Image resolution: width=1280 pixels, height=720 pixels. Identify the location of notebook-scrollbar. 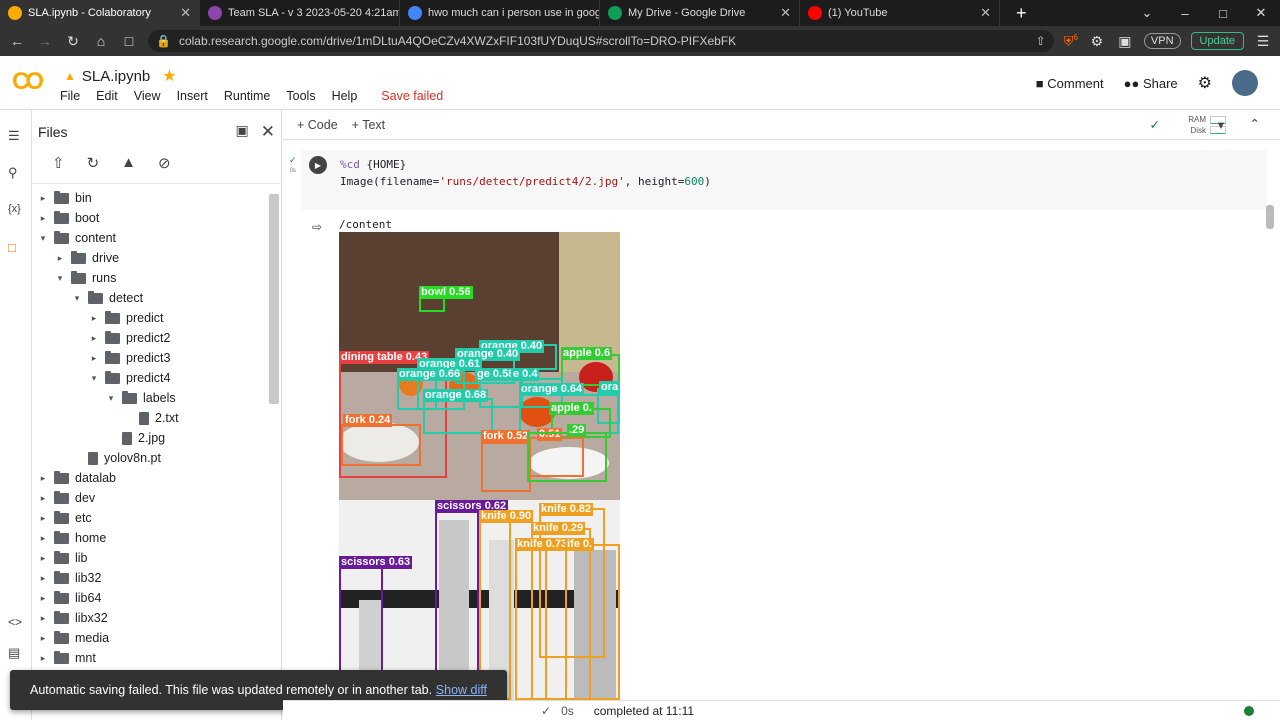
(1270, 217).